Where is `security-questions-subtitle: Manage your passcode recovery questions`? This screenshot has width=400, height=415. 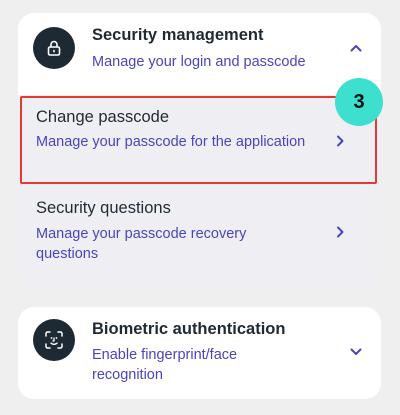 security-questions-subtitle: Manage your passcode recovery questions is located at coordinates (141, 244).